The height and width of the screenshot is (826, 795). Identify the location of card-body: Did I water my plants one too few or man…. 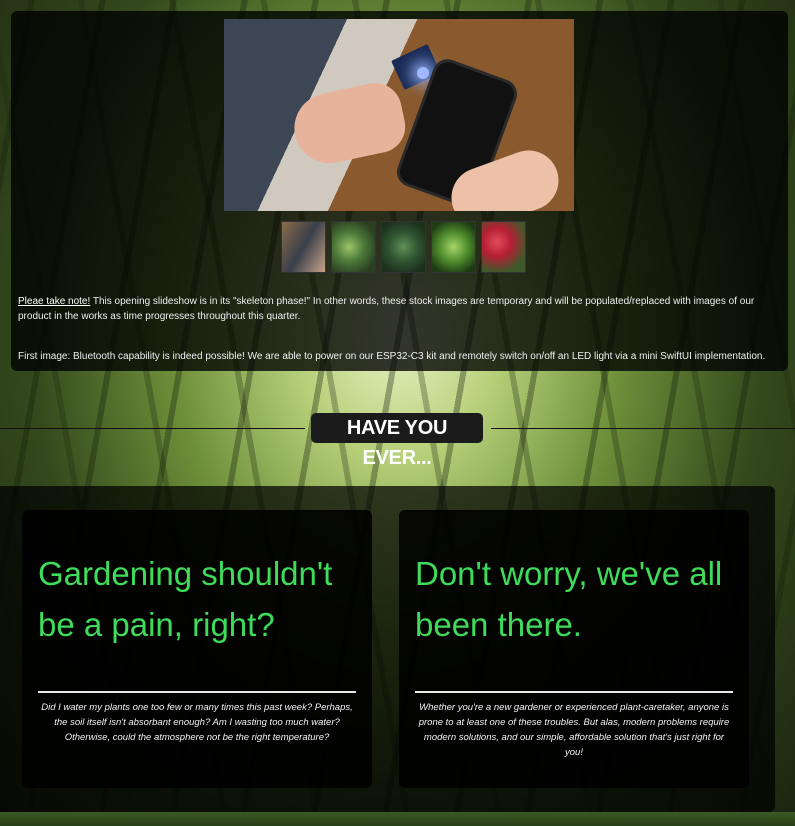
(197, 722).